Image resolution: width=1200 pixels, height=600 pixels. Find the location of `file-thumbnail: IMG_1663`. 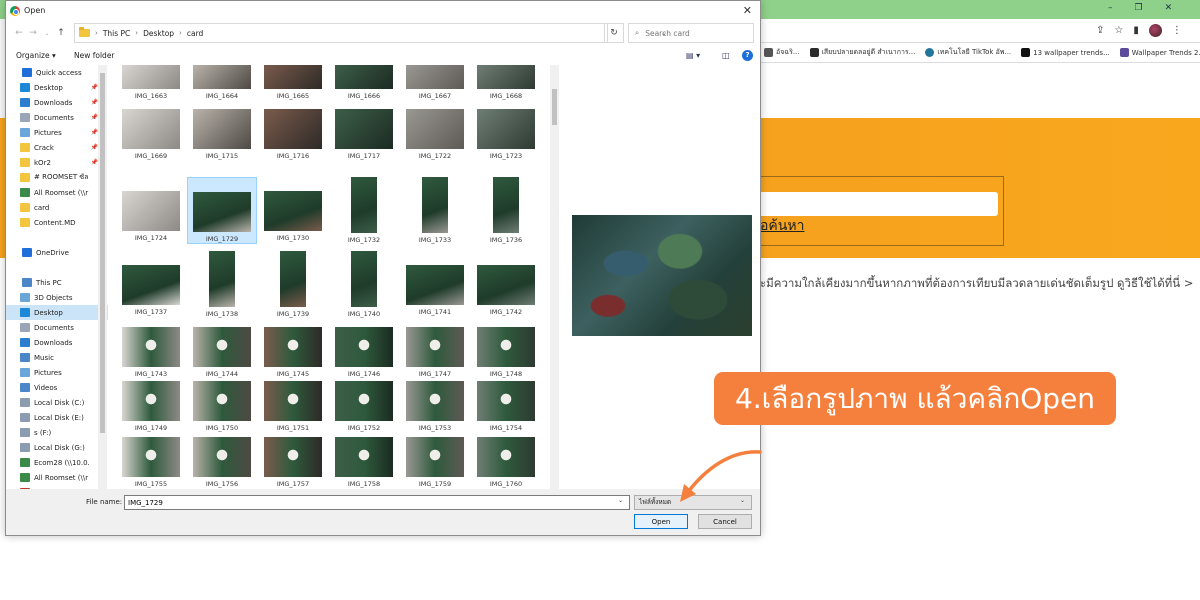

file-thumbnail: IMG_1663 is located at coordinates (151, 82).